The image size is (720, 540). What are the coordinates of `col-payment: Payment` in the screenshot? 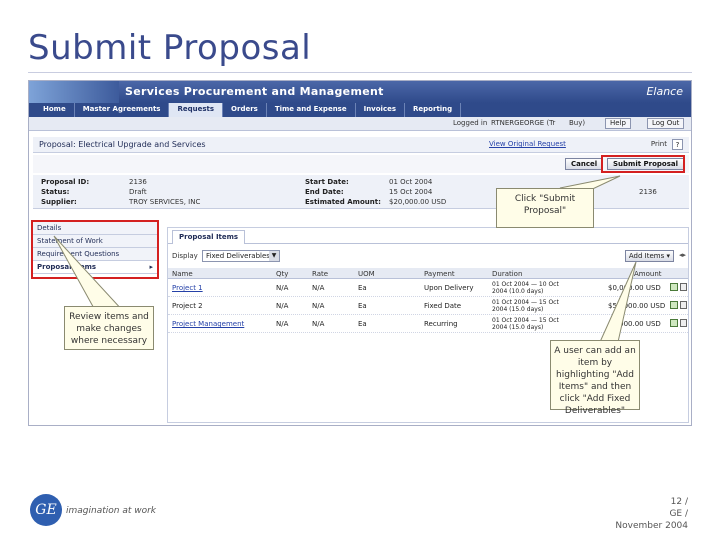 It's located at (439, 274).